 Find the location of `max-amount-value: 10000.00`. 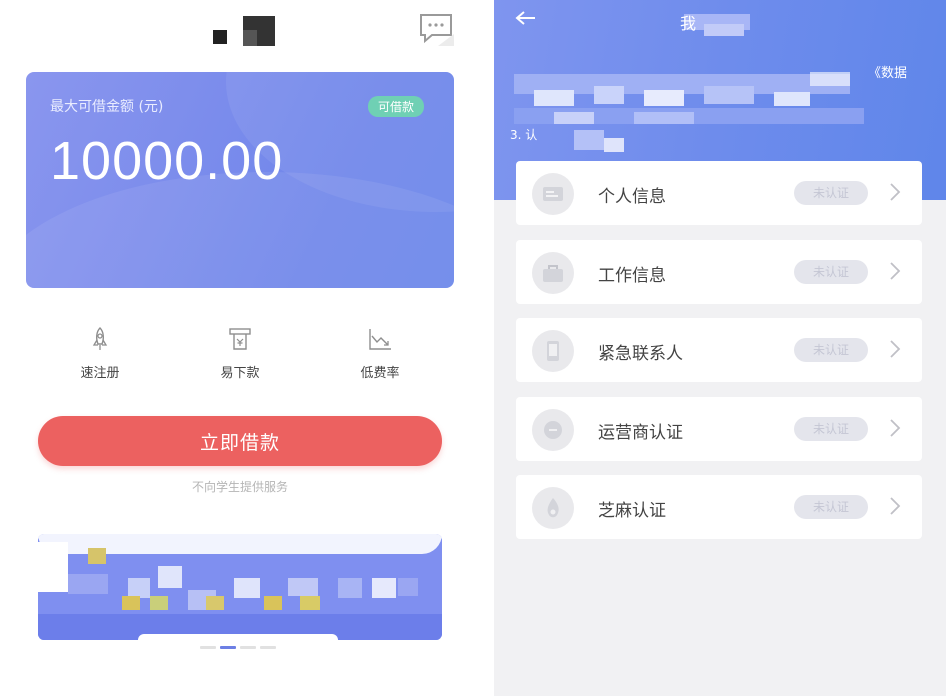

max-amount-value: 10000.00 is located at coordinates (167, 161).